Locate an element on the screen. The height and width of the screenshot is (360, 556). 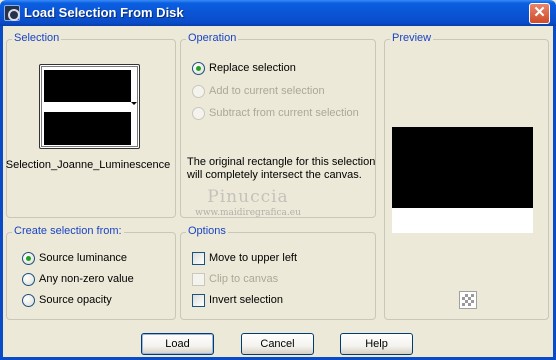
app-icon is located at coordinates (12, 13).